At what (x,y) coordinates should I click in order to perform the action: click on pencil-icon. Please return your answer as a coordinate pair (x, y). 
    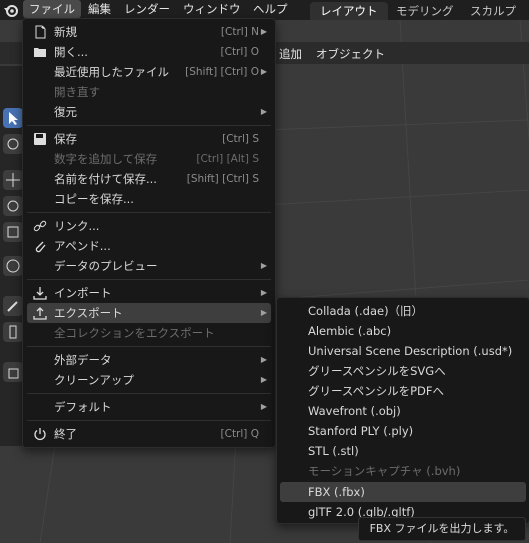
    Looking at the image, I should click on (12, 306).